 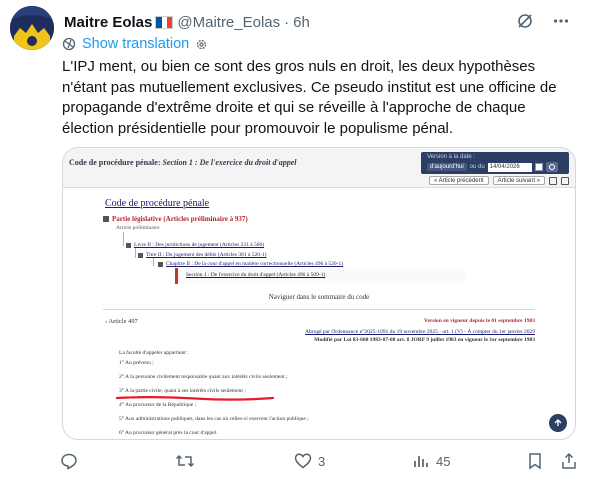 I want to click on code-title: Code de procédure pénale, so click(x=157, y=203).